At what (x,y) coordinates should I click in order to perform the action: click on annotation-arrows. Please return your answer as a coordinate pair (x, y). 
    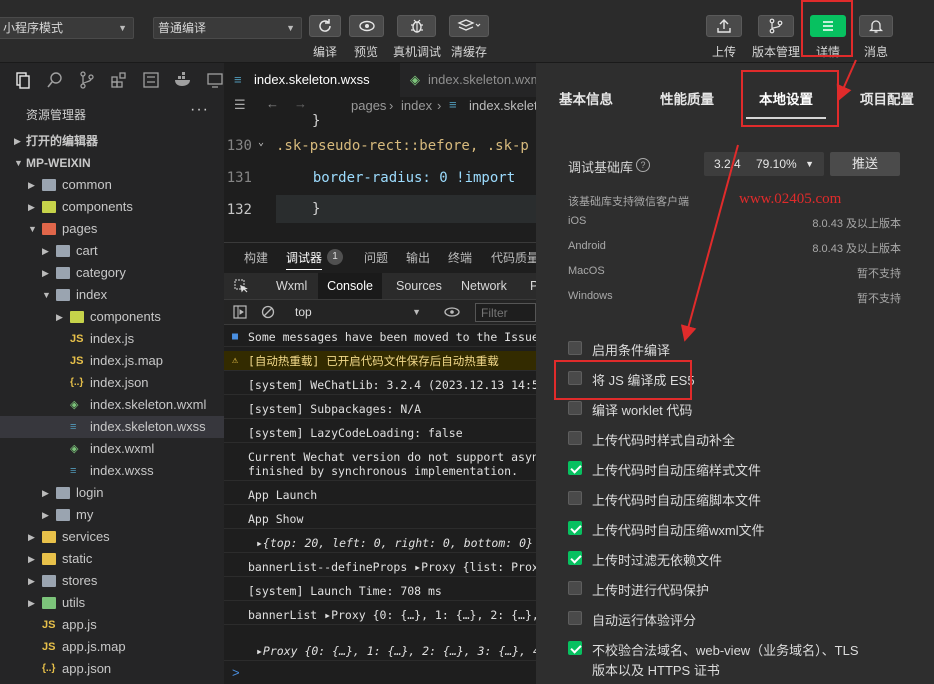
    Looking at the image, I should click on (768, 200).